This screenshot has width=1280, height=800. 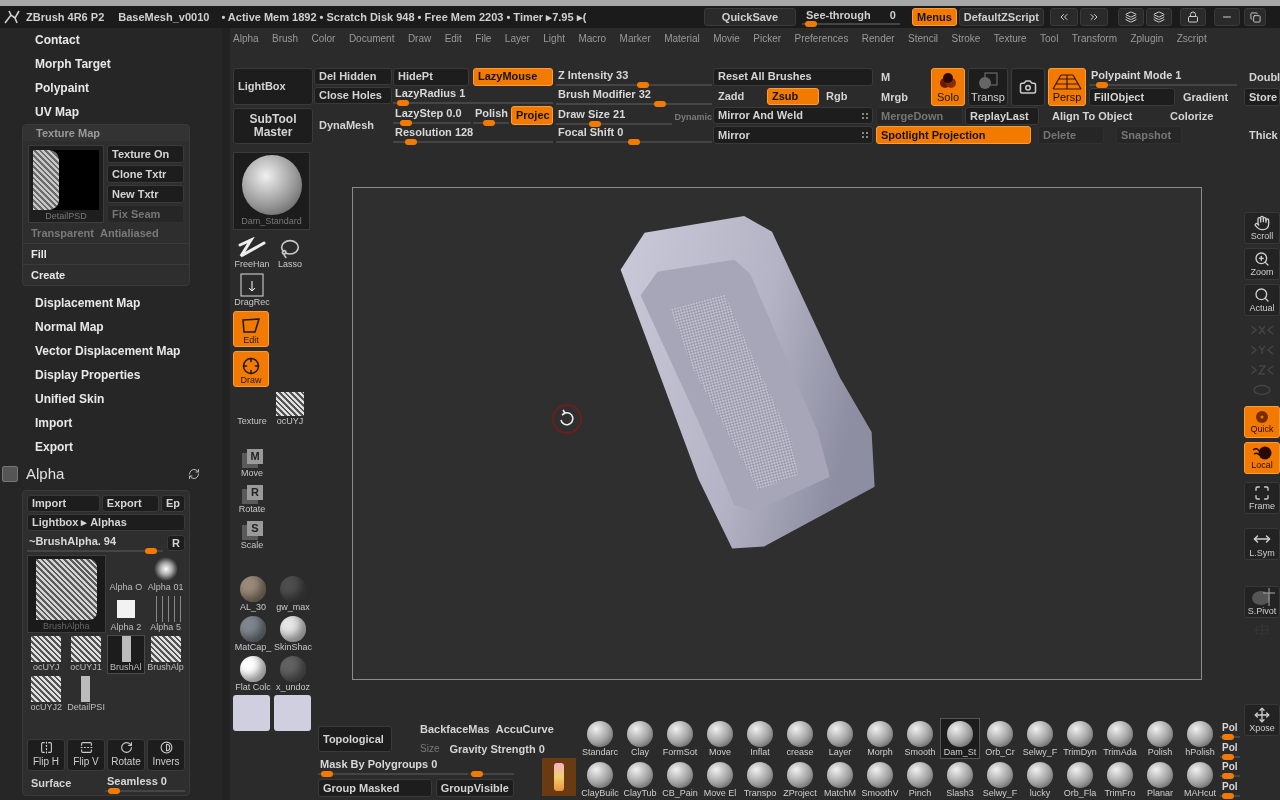 What do you see at coordinates (1120, 779) in the screenshot?
I see `brush-button: TrimFro` at bounding box center [1120, 779].